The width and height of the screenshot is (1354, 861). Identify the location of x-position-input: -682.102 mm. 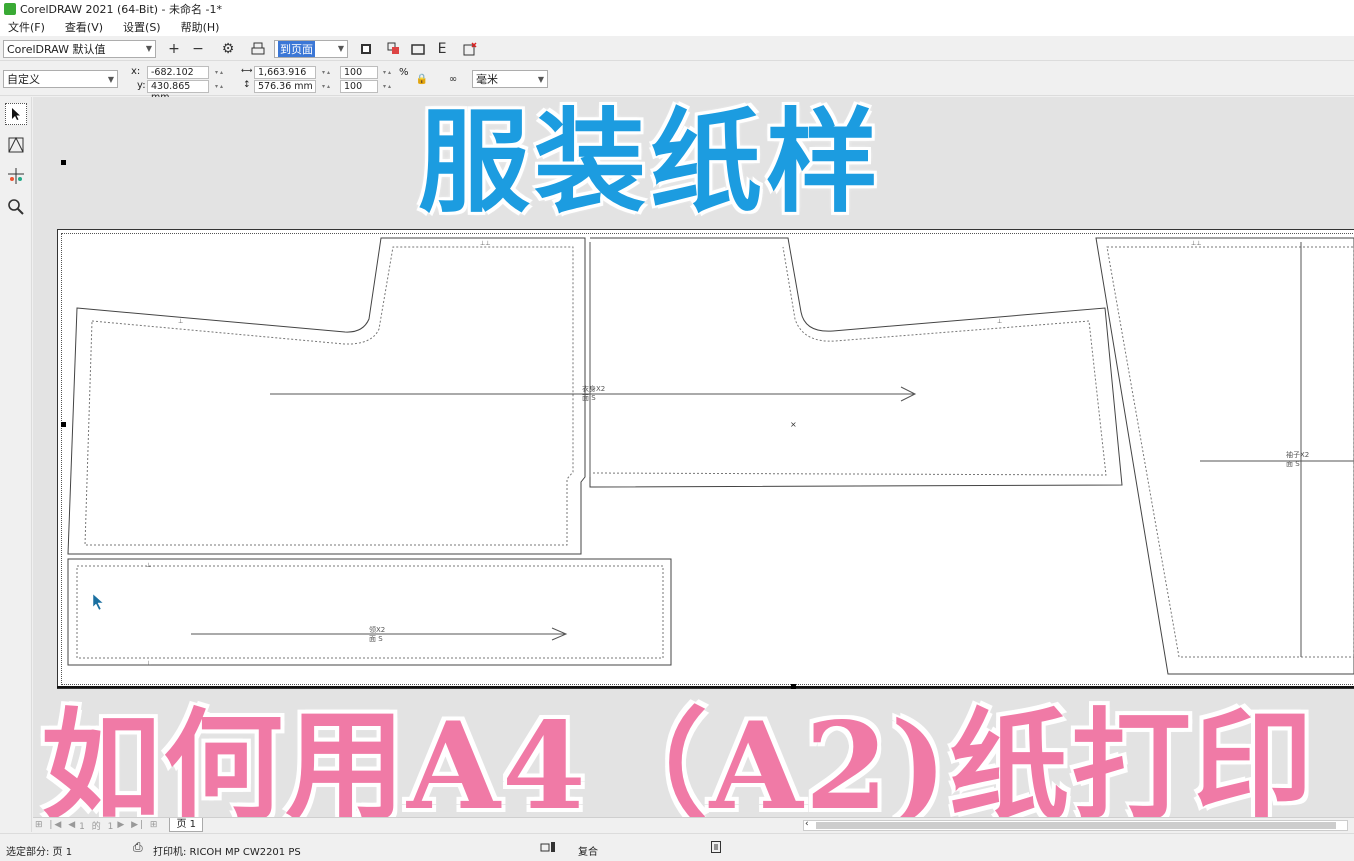
(178, 77).